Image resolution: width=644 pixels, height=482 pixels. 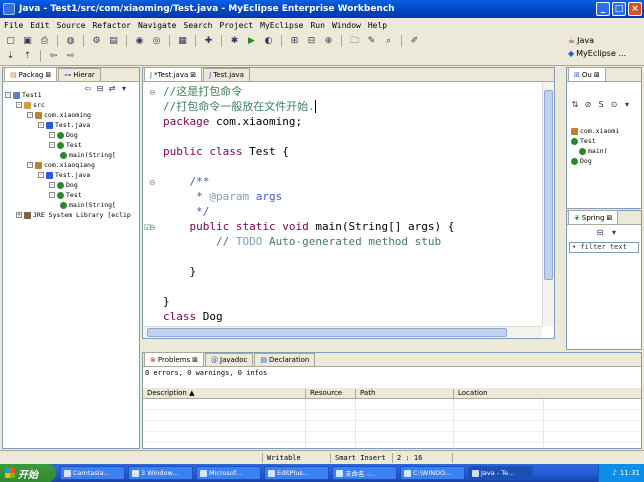 What do you see at coordinates (30, 105) in the screenshot?
I see `tree-item-folder: - src` at bounding box center [30, 105].